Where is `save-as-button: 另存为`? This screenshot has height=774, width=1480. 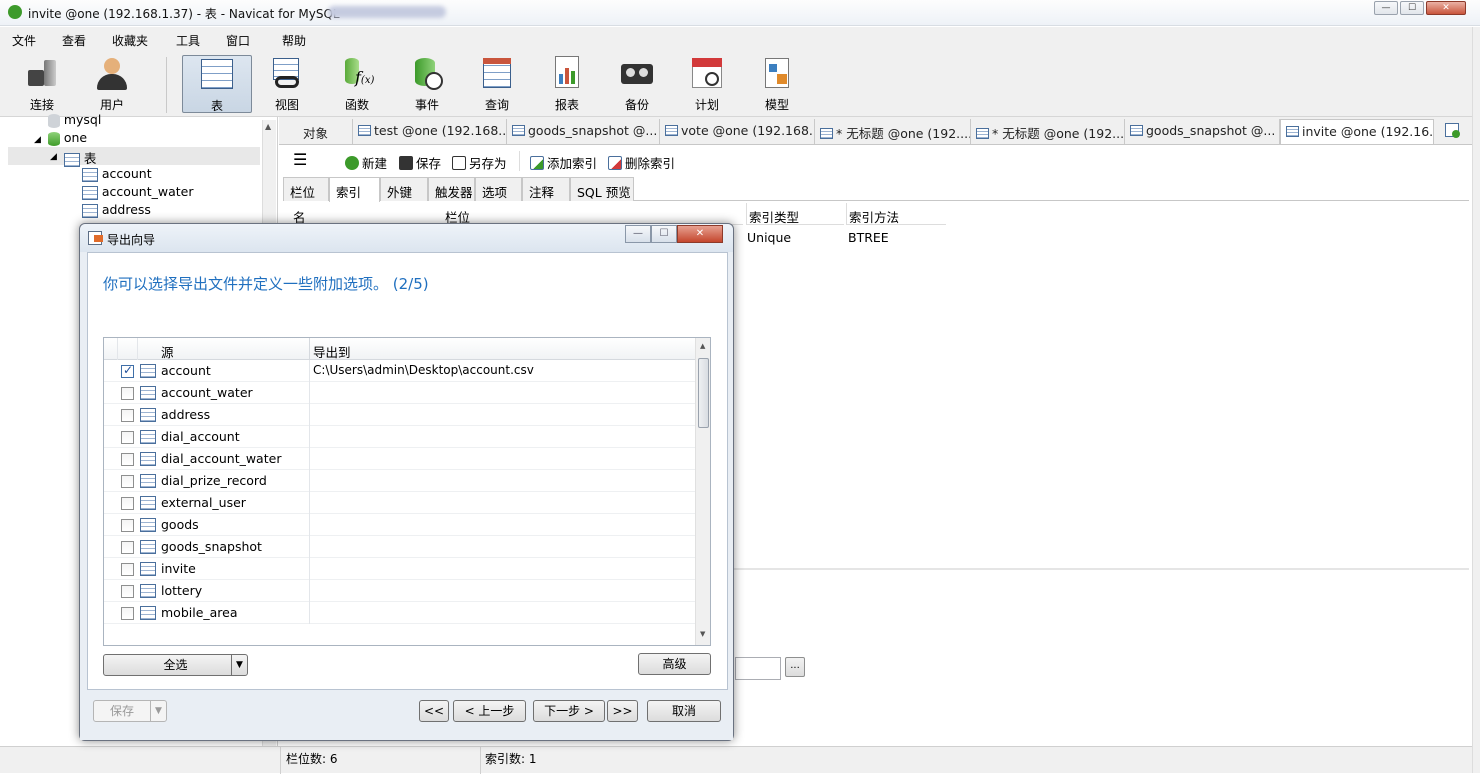
save-as-button: 另存为 is located at coordinates (479, 162).